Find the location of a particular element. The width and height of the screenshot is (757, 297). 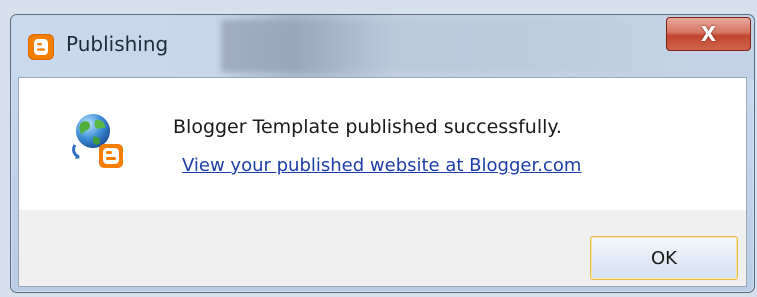

close-icon: X is located at coordinates (708, 34).